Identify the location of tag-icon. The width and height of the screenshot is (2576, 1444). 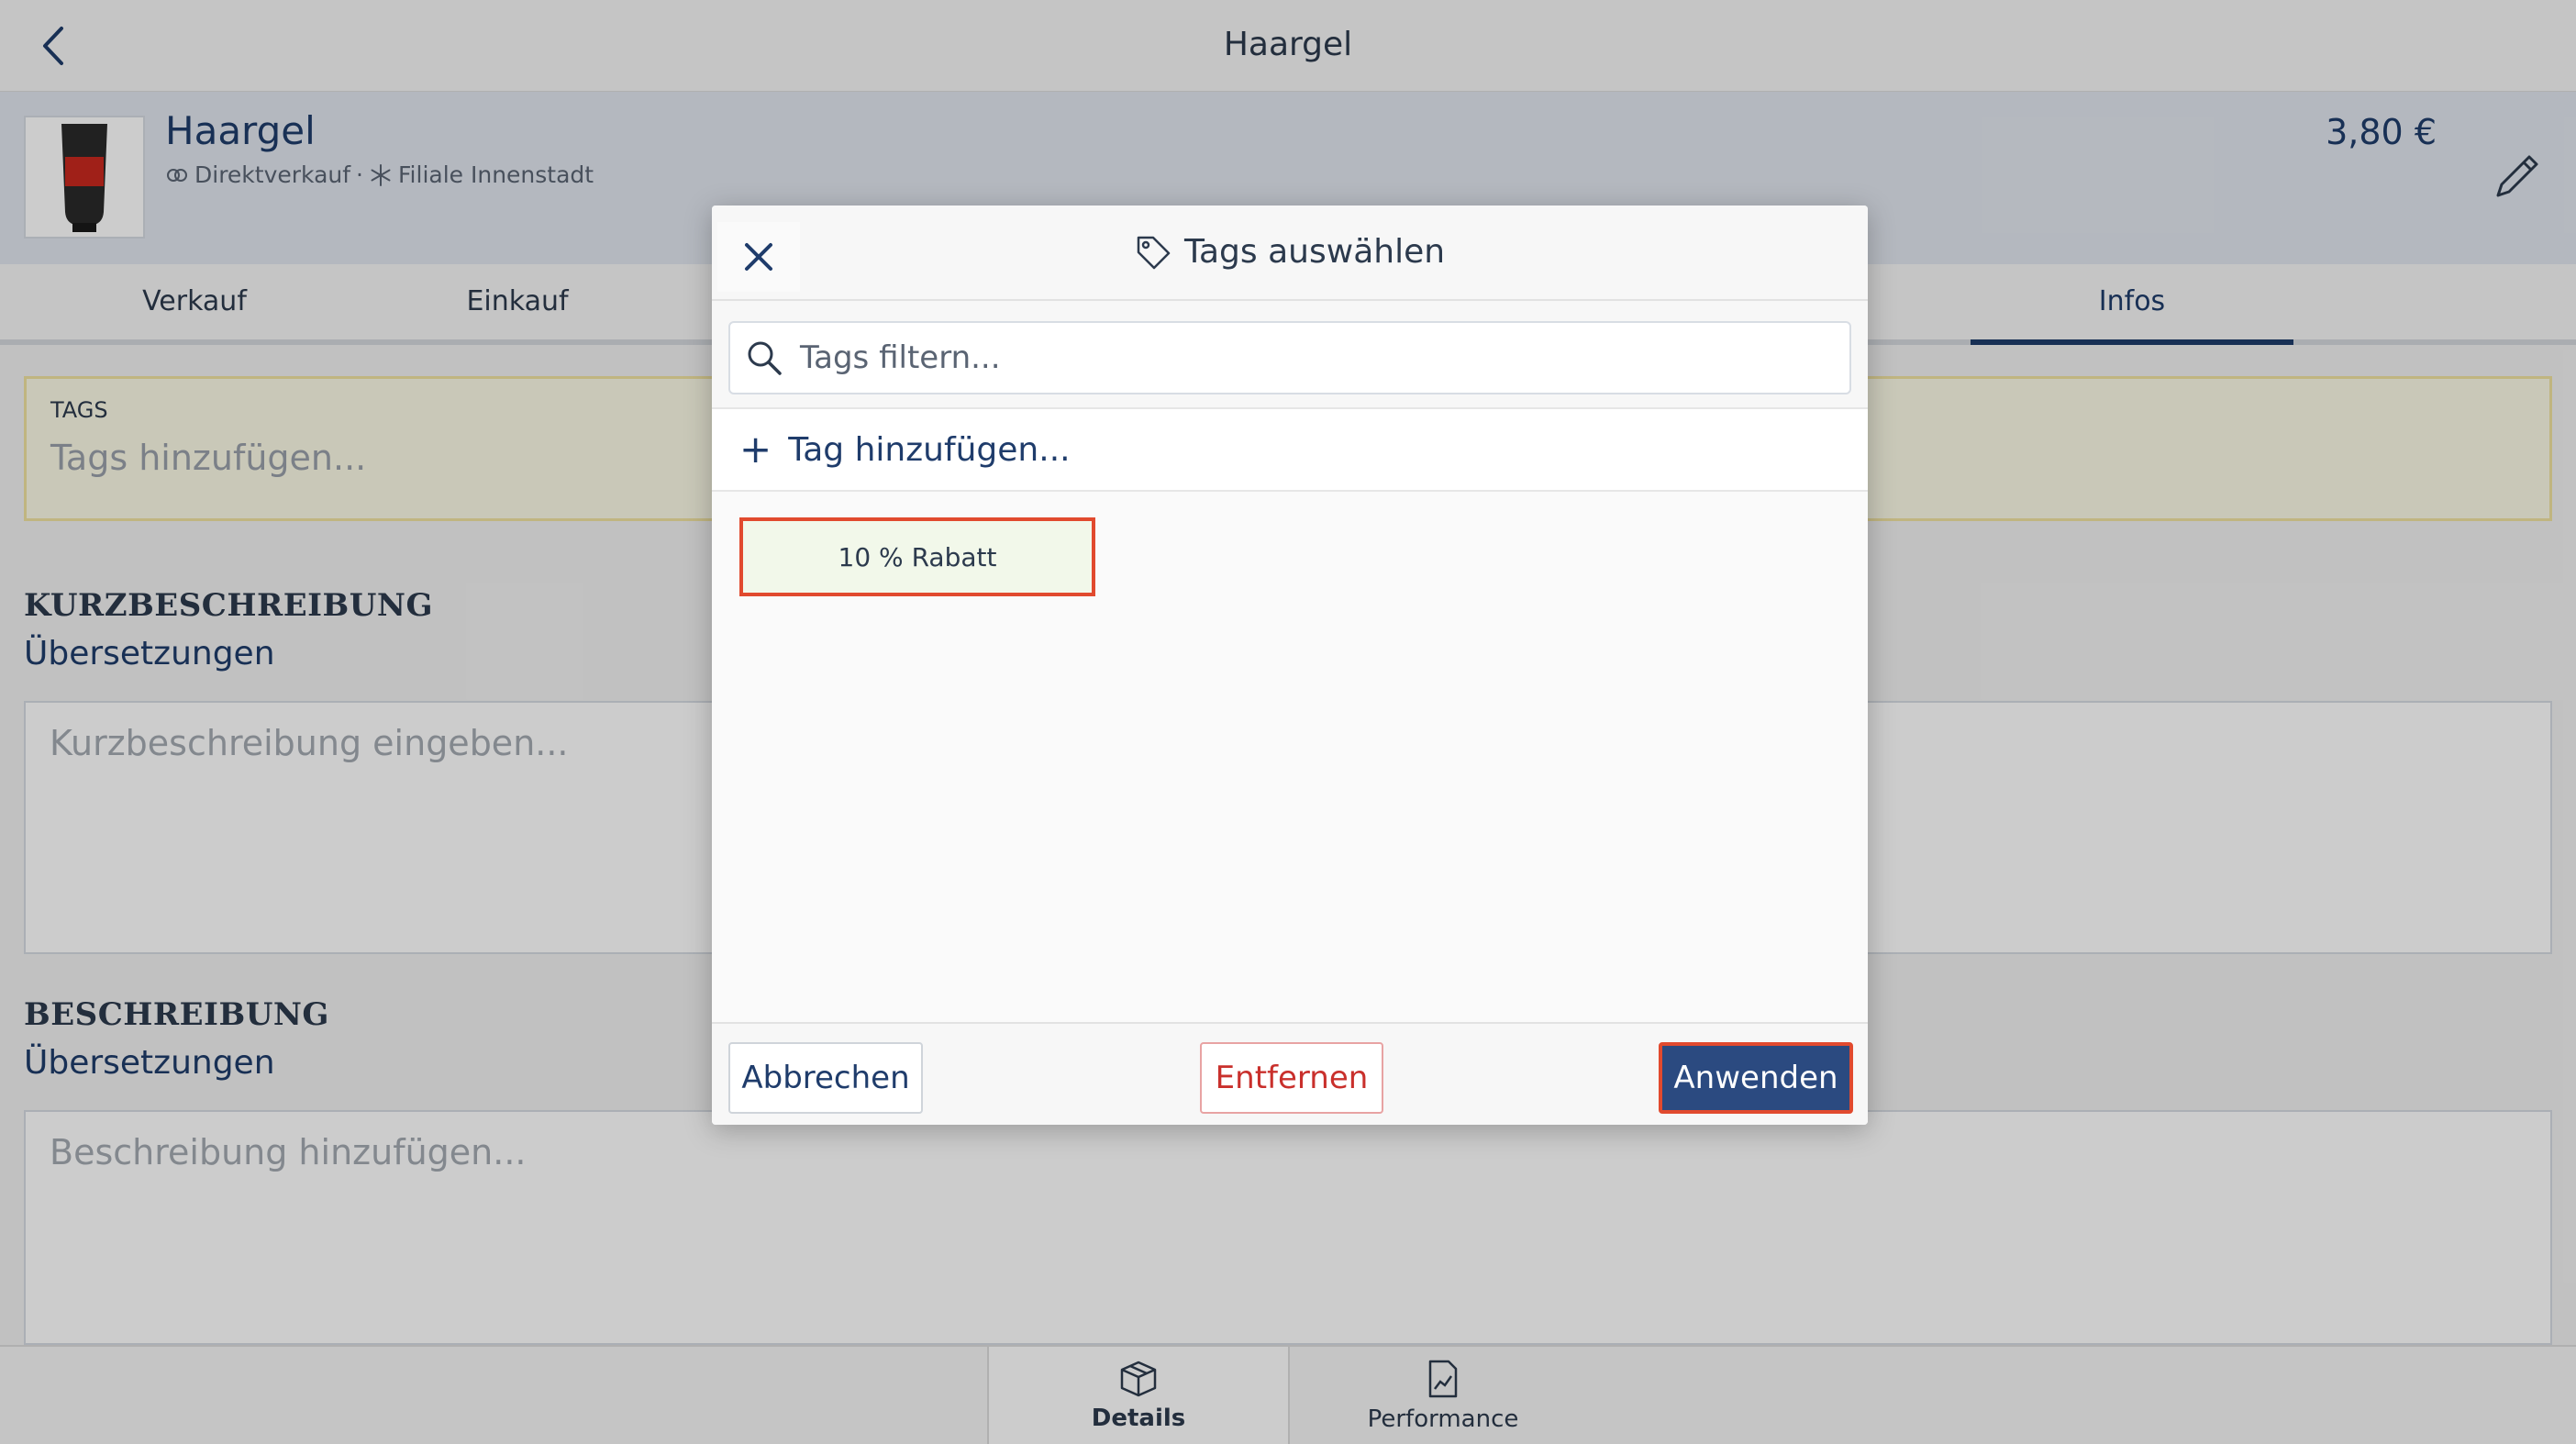
(1154, 253).